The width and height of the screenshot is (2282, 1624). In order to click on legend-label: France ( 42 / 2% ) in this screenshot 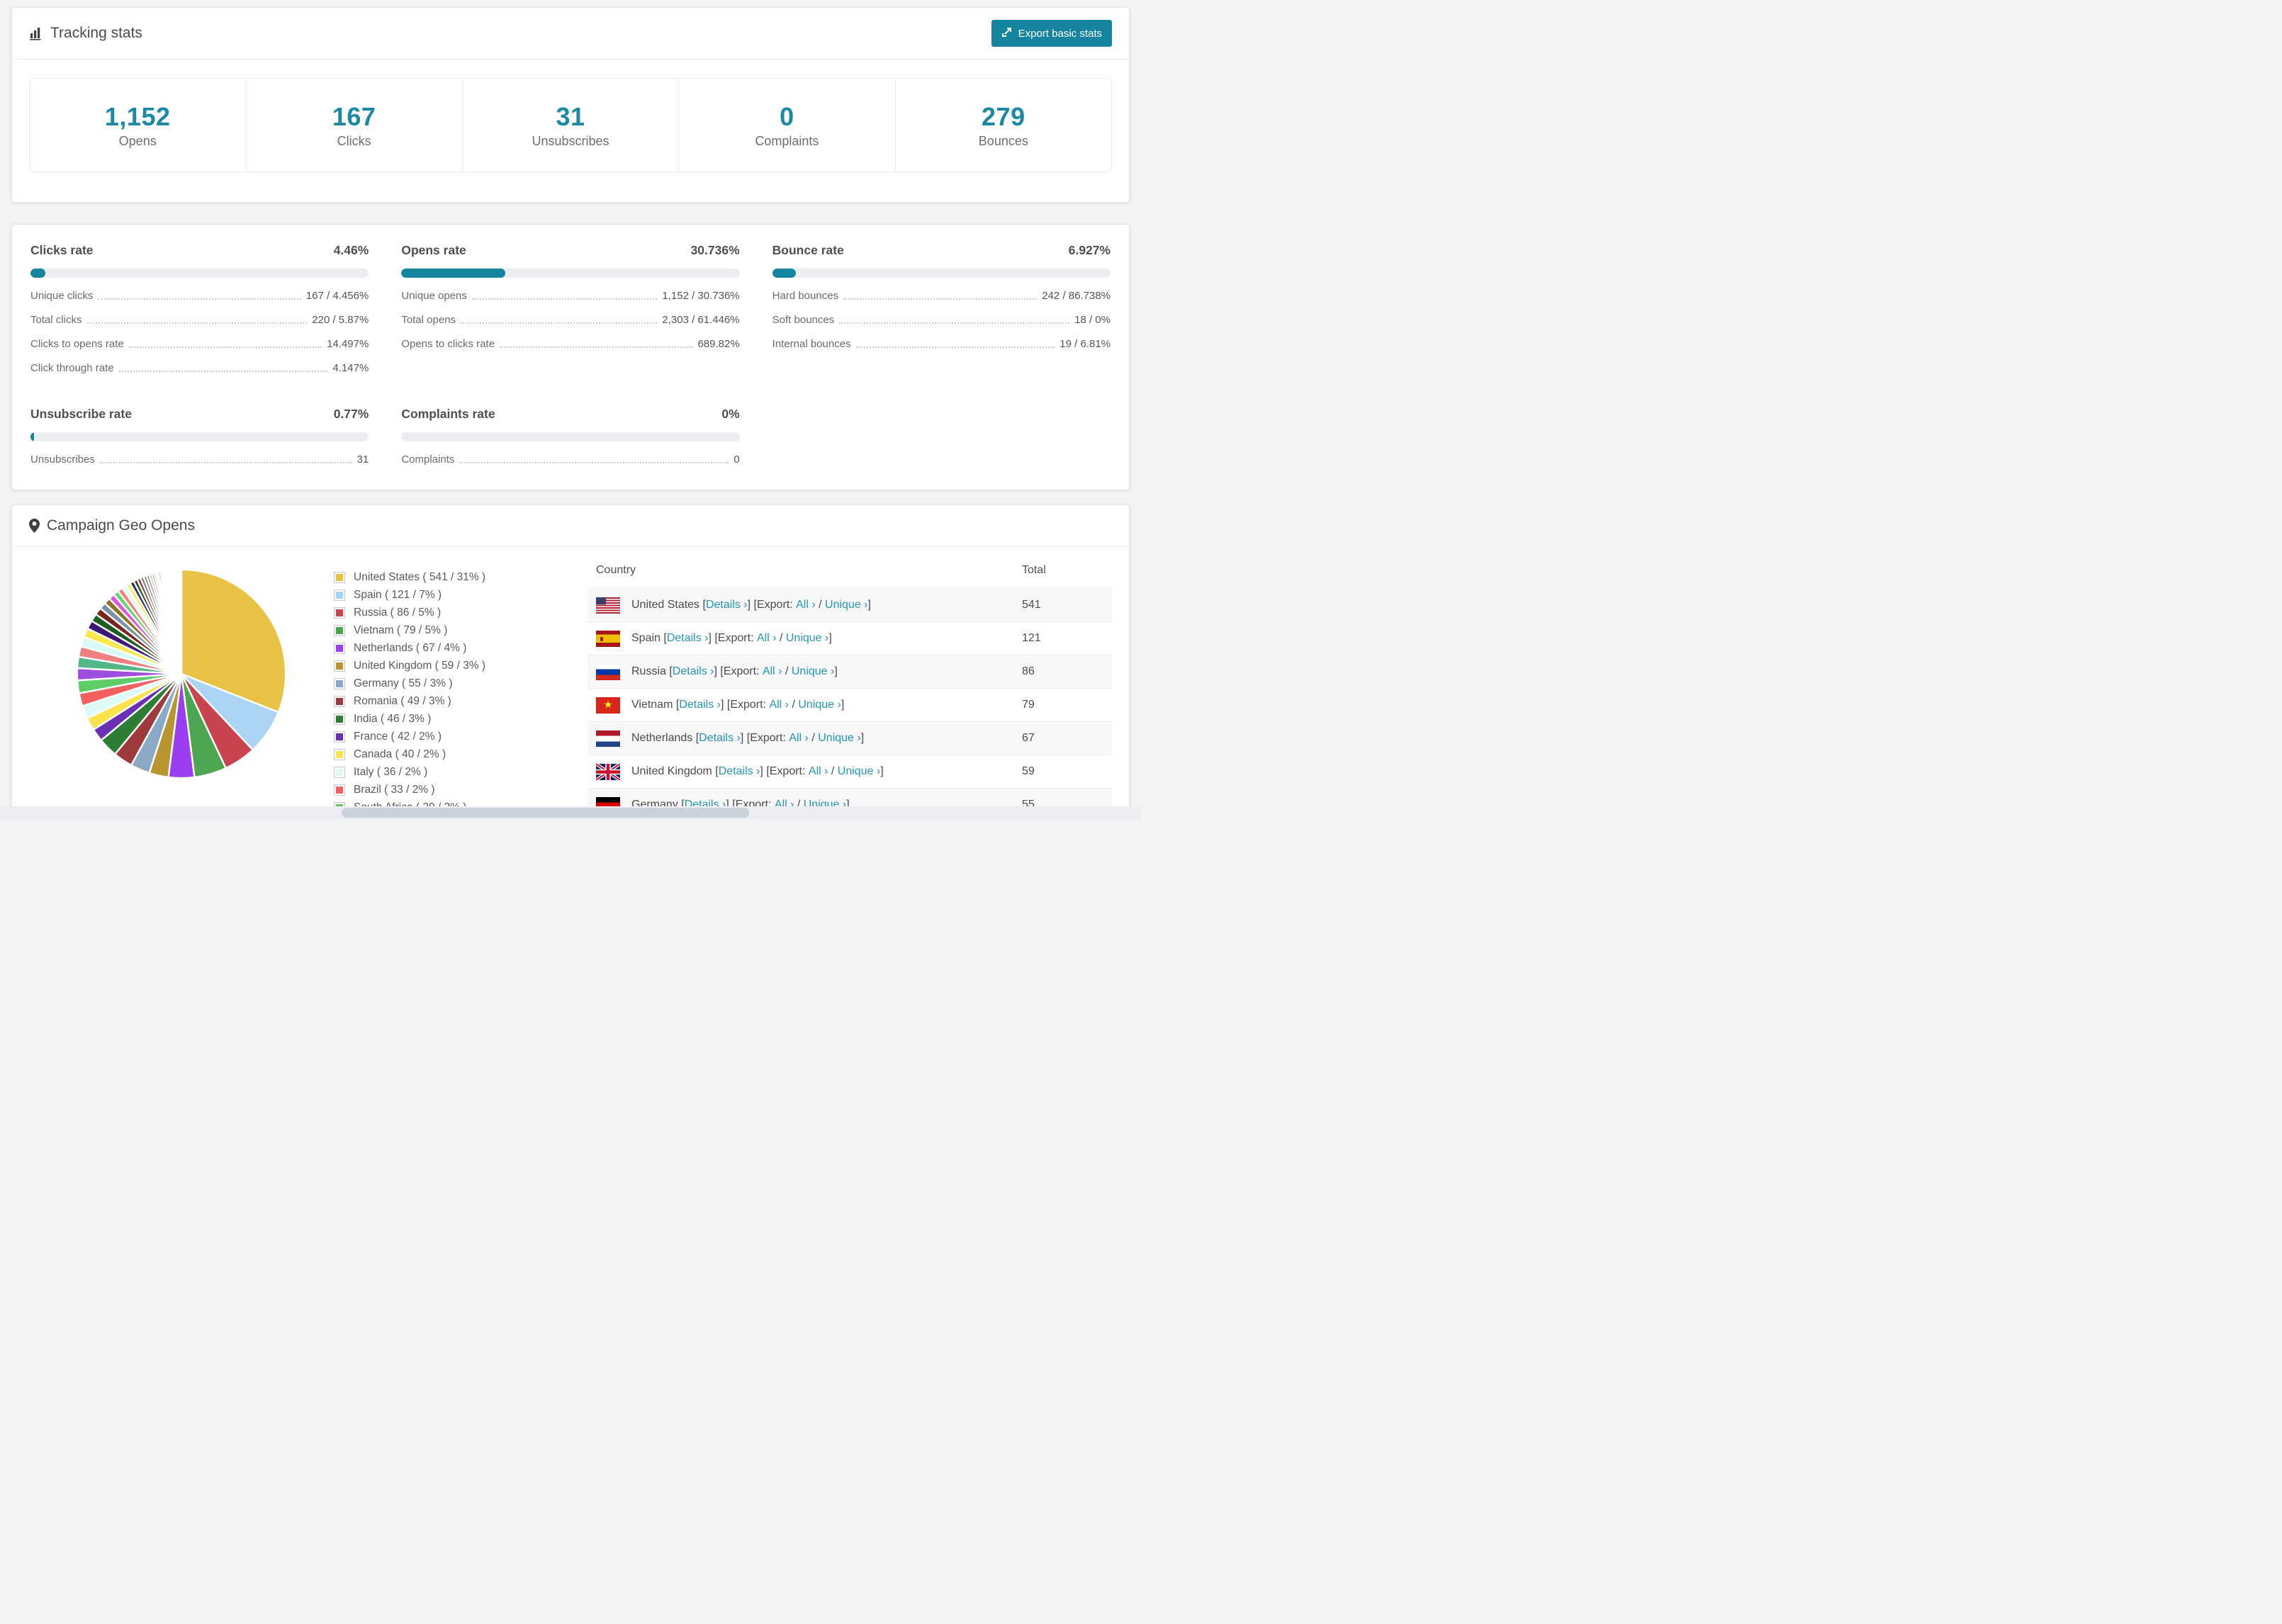, I will do `click(398, 737)`.